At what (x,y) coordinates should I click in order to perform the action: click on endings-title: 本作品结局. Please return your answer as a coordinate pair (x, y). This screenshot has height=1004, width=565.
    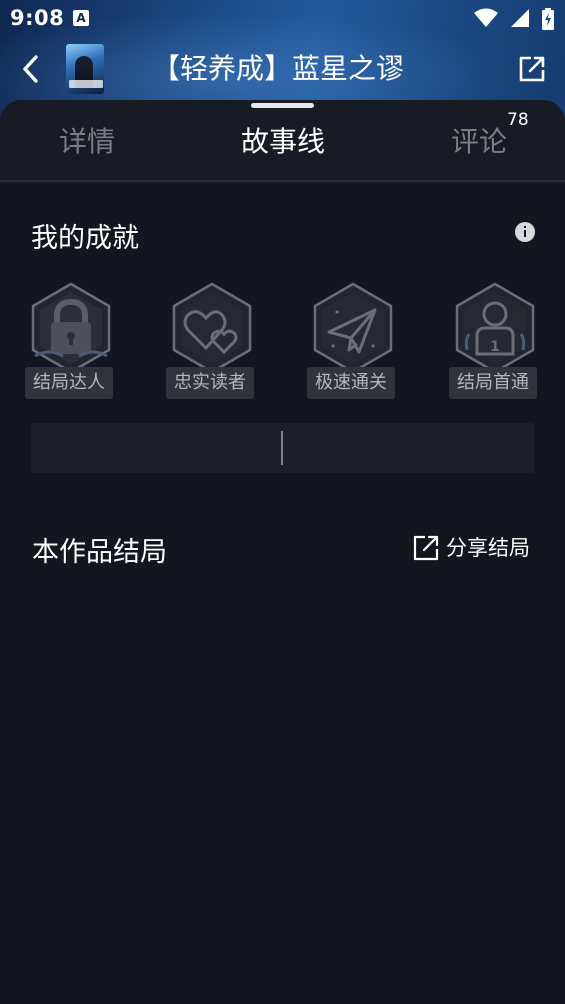
    Looking at the image, I should click on (99, 552).